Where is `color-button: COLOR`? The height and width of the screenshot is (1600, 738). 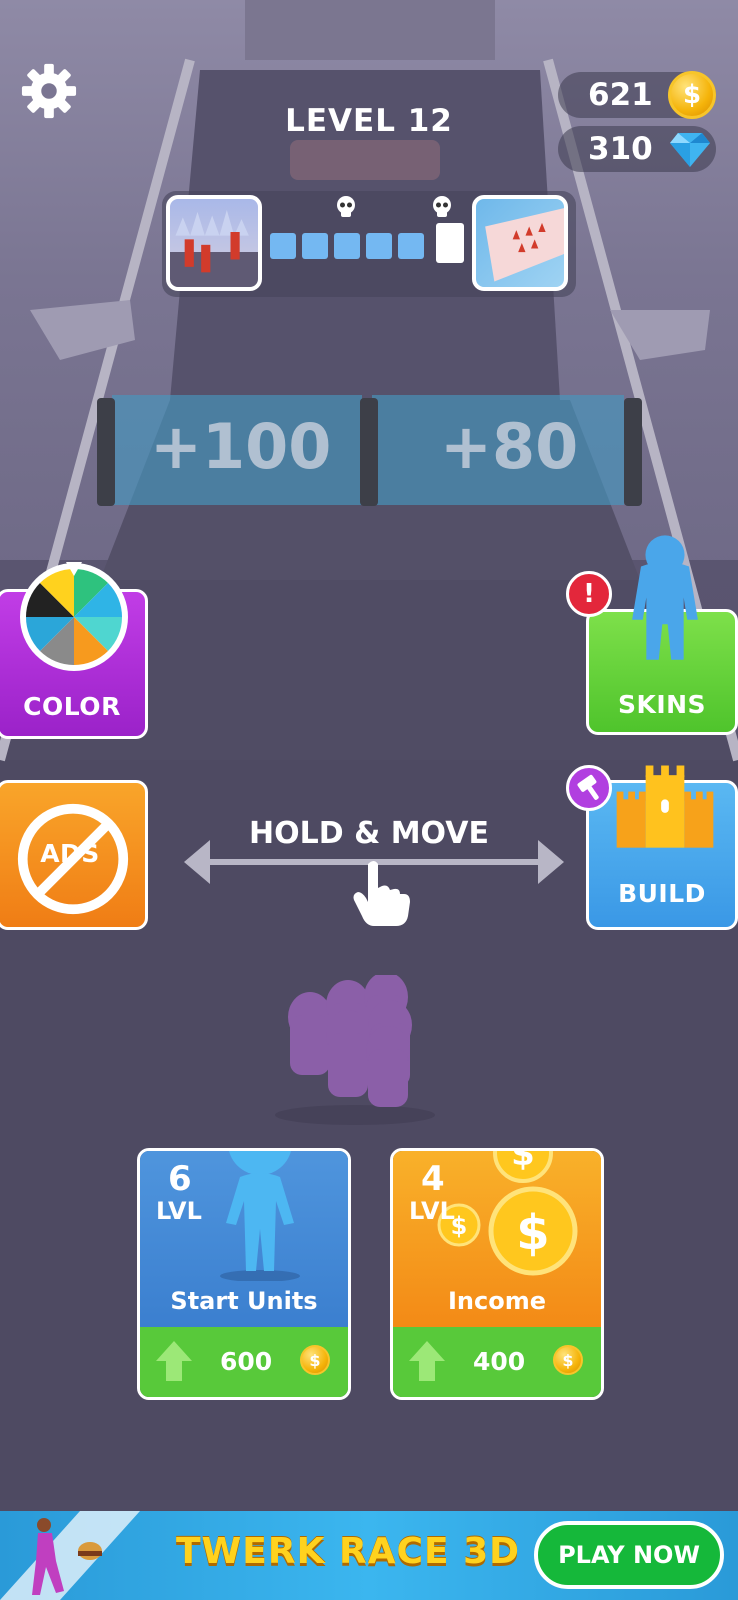
color-button: COLOR is located at coordinates (74, 650).